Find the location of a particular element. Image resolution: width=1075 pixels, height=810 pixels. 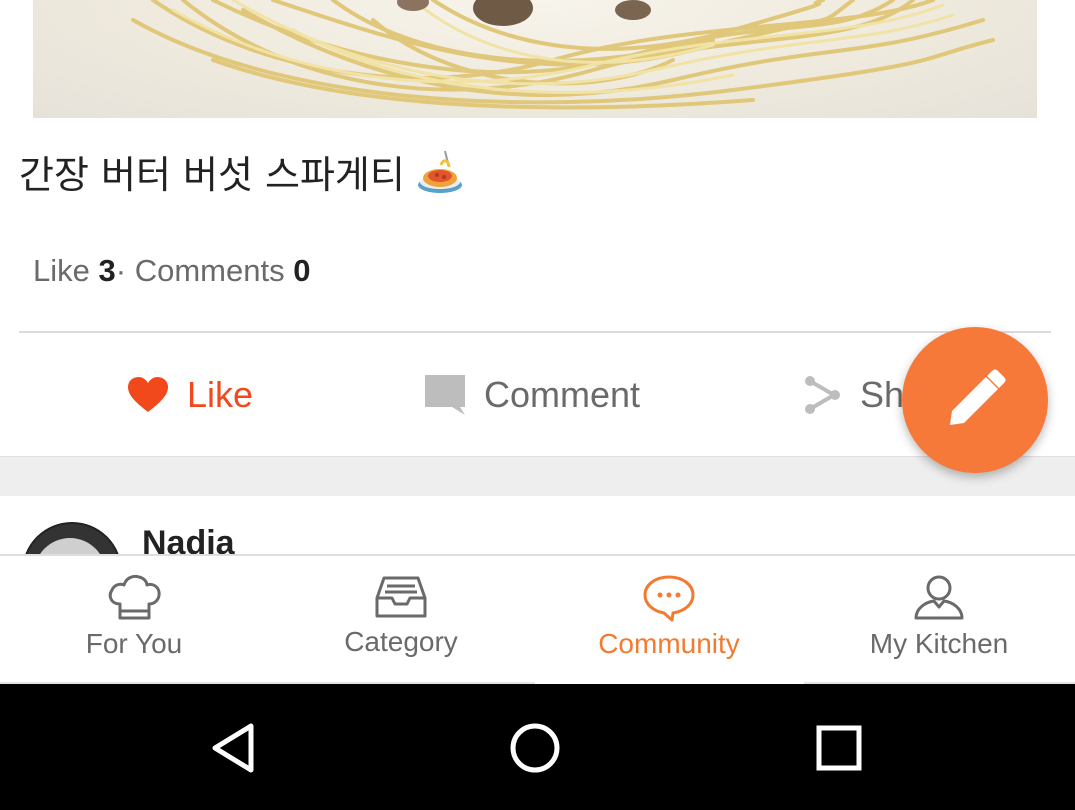

spaghetti-emoji-icon is located at coordinates (439, 171).